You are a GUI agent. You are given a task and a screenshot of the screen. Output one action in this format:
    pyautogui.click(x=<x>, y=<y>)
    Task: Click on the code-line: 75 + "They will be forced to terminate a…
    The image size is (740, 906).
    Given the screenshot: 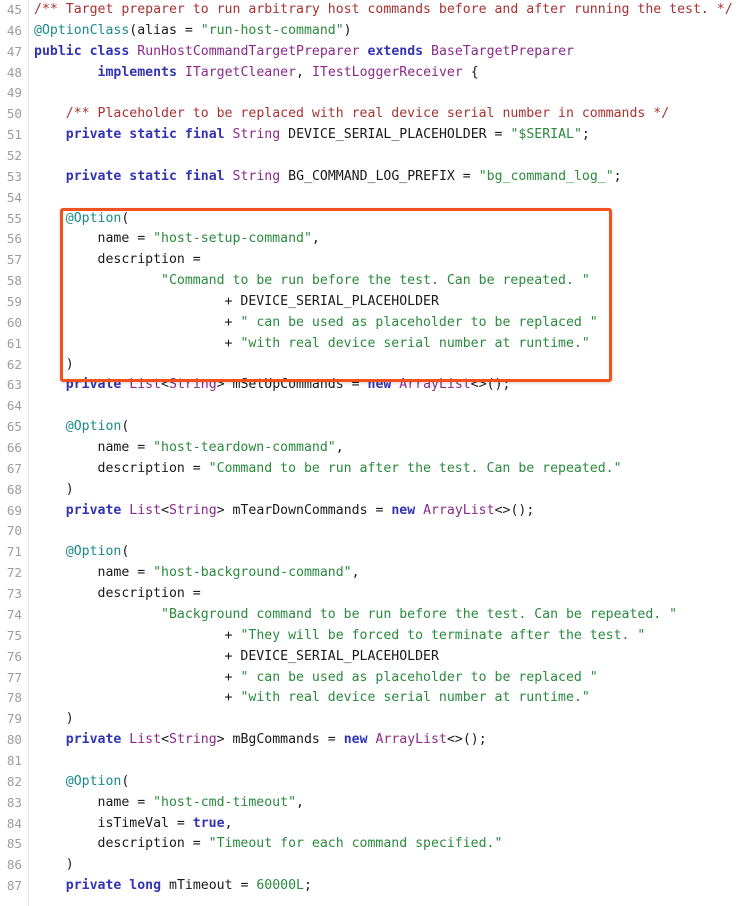 What is the action you would take?
    pyautogui.click(x=370, y=636)
    